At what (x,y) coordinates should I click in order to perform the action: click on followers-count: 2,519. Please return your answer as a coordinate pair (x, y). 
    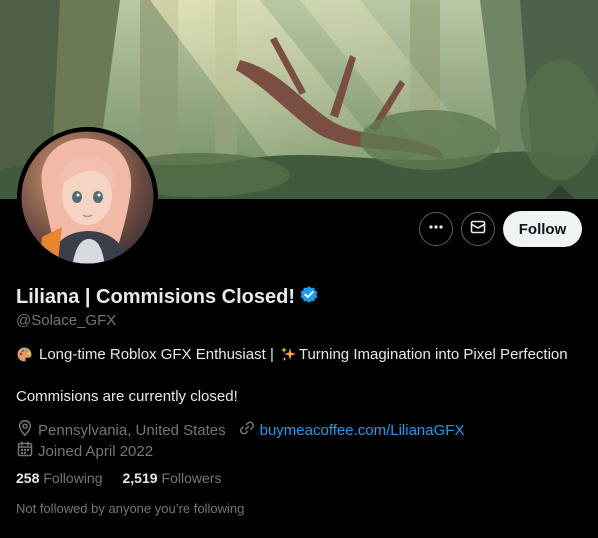
    Looking at the image, I should click on (140, 478).